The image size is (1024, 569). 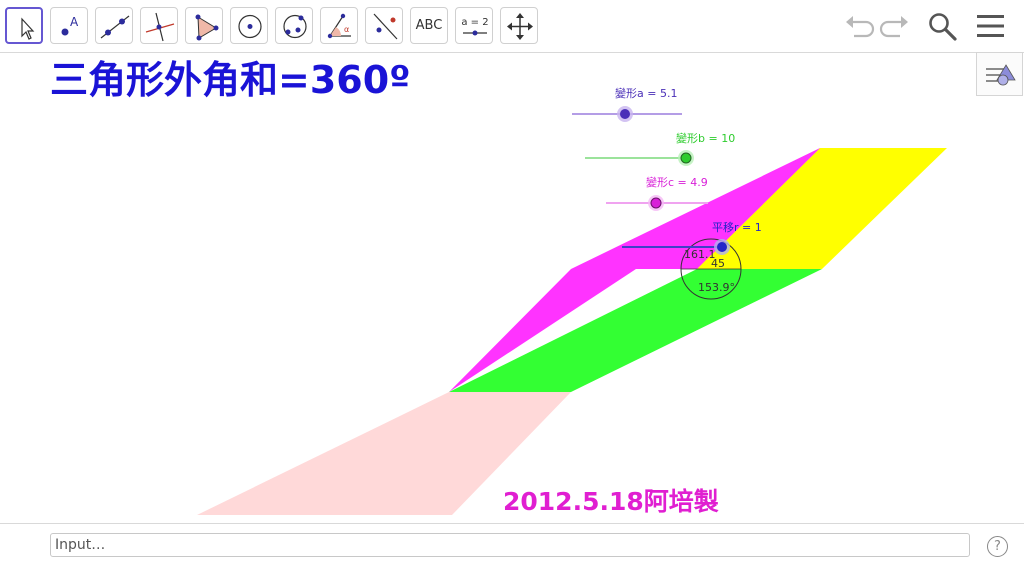 I want to click on search-icon, so click(x=943, y=26).